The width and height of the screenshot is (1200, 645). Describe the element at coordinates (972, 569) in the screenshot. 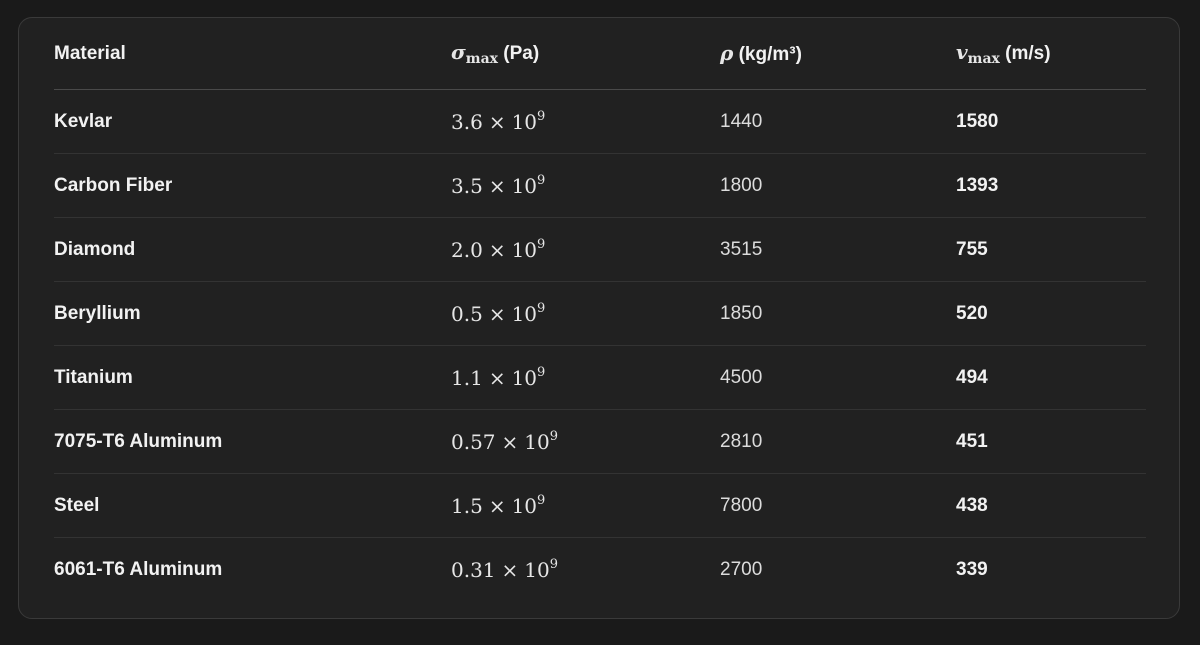

I see `max-velocity-value: 339` at that location.